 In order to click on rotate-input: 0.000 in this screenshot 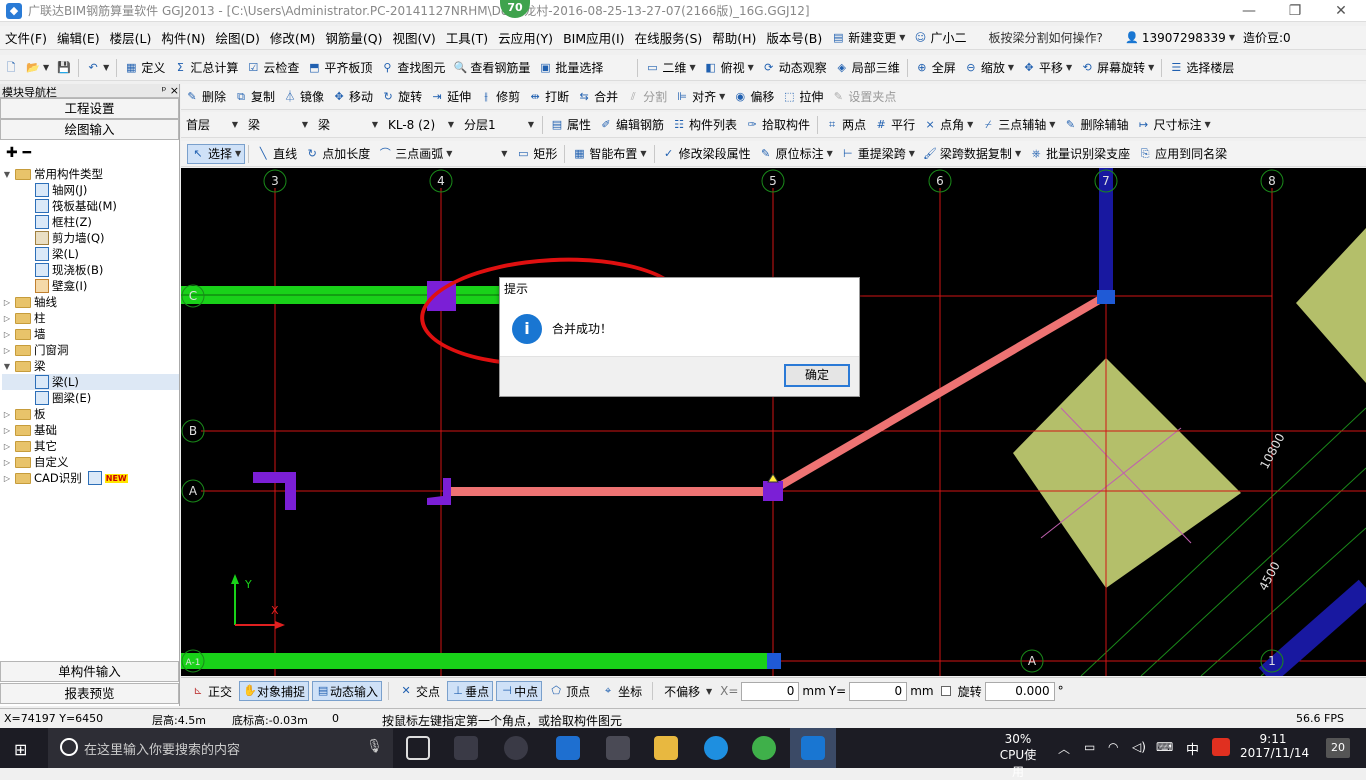, I will do `click(1019, 691)`.